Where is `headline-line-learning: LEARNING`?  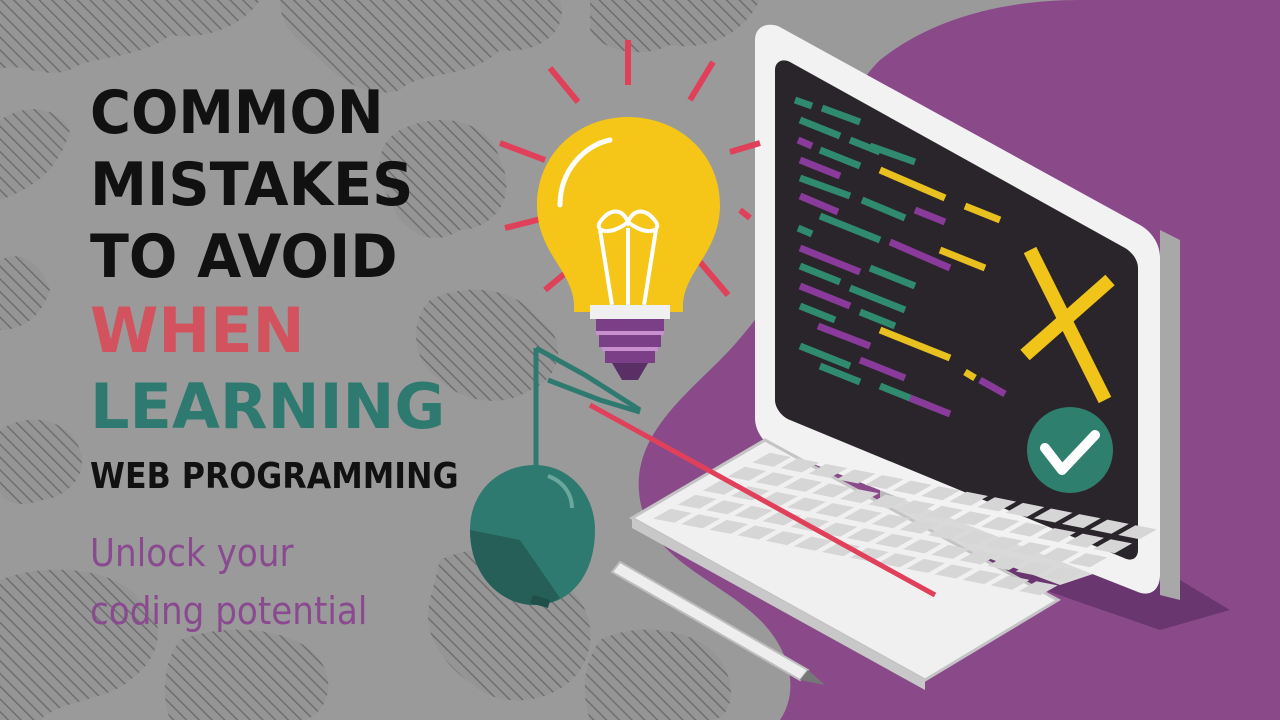 headline-line-learning: LEARNING is located at coordinates (268, 406).